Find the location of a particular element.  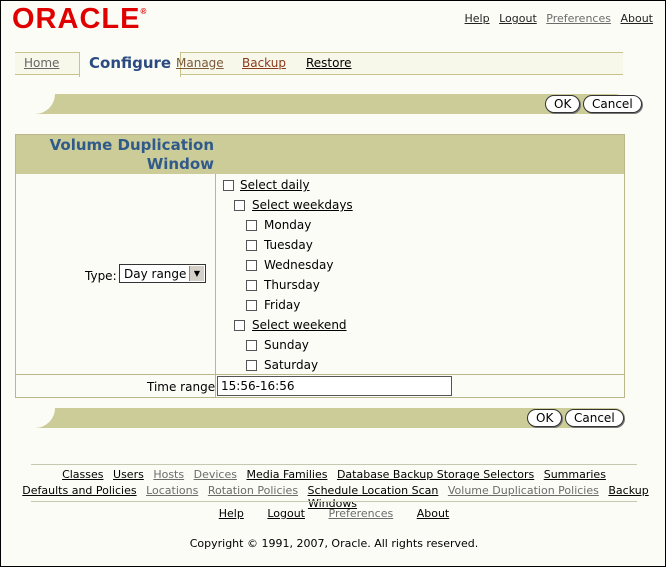

friday-label: Friday is located at coordinates (282, 305).